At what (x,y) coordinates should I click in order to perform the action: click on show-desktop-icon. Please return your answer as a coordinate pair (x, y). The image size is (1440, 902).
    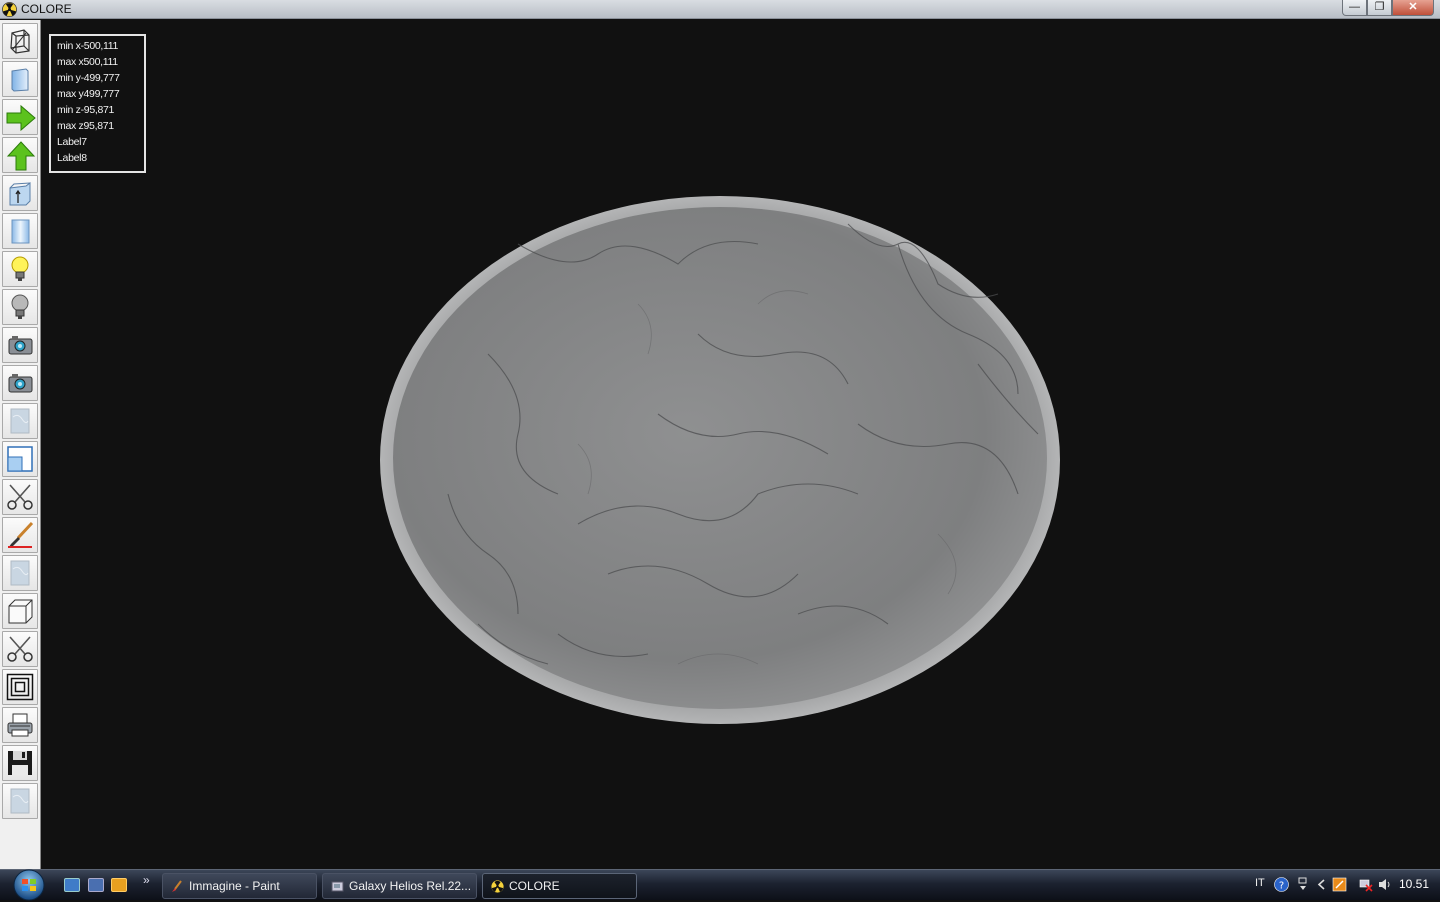
    Looking at the image, I should click on (72, 885).